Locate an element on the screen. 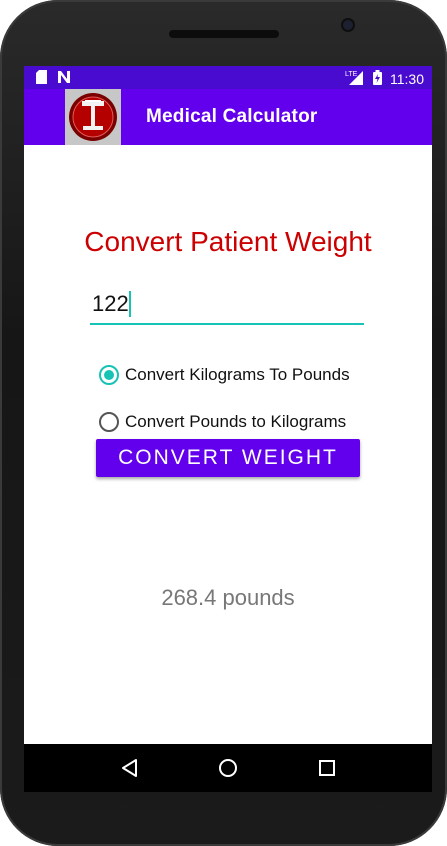 Image resolution: width=447 pixels, height=846 pixels. radio-unselected-icon is located at coordinates (109, 422).